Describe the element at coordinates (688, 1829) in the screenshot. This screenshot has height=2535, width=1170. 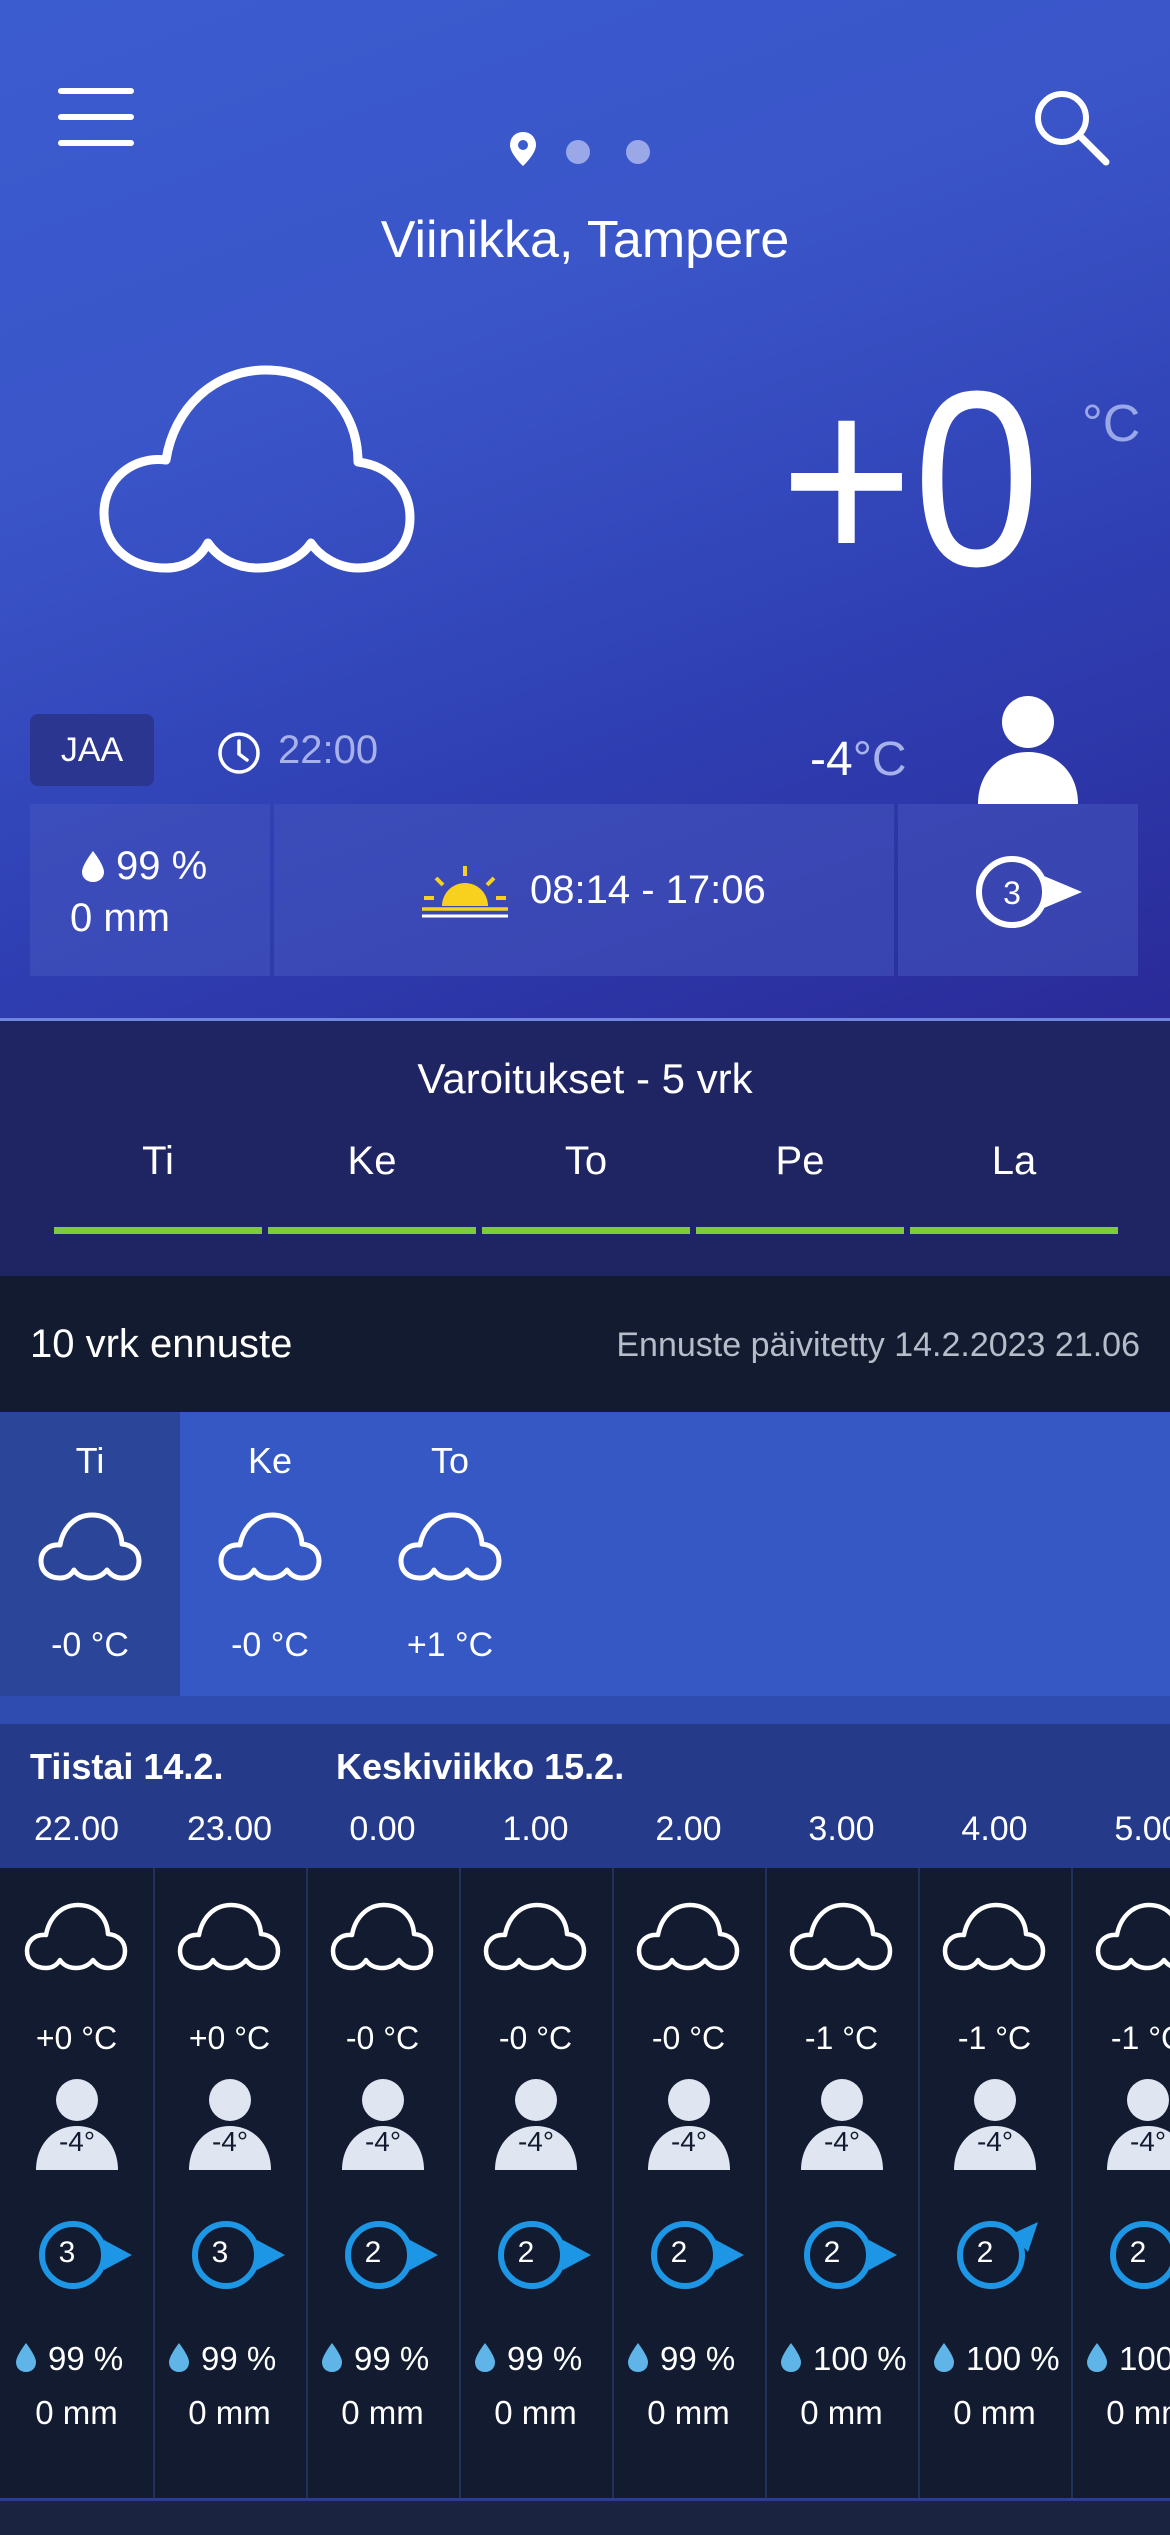
I see `hour-label: 2.00` at that location.